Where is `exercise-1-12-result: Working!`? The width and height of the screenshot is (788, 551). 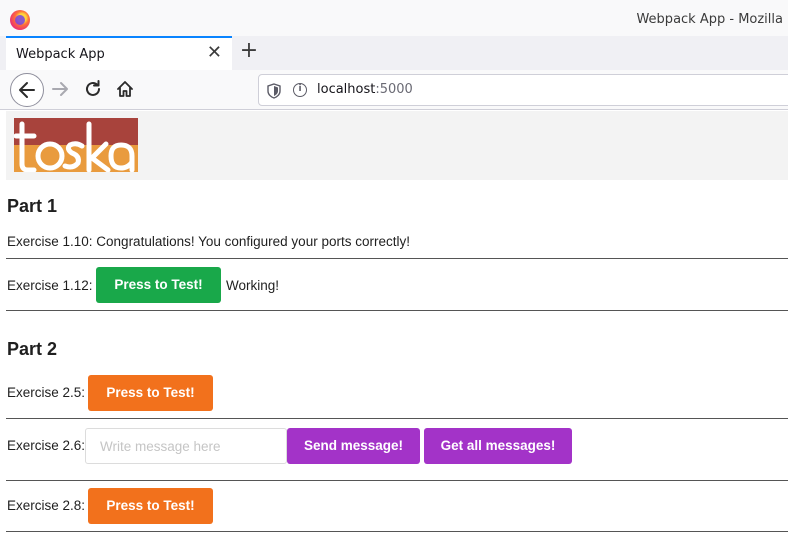 exercise-1-12-result: Working! is located at coordinates (253, 285).